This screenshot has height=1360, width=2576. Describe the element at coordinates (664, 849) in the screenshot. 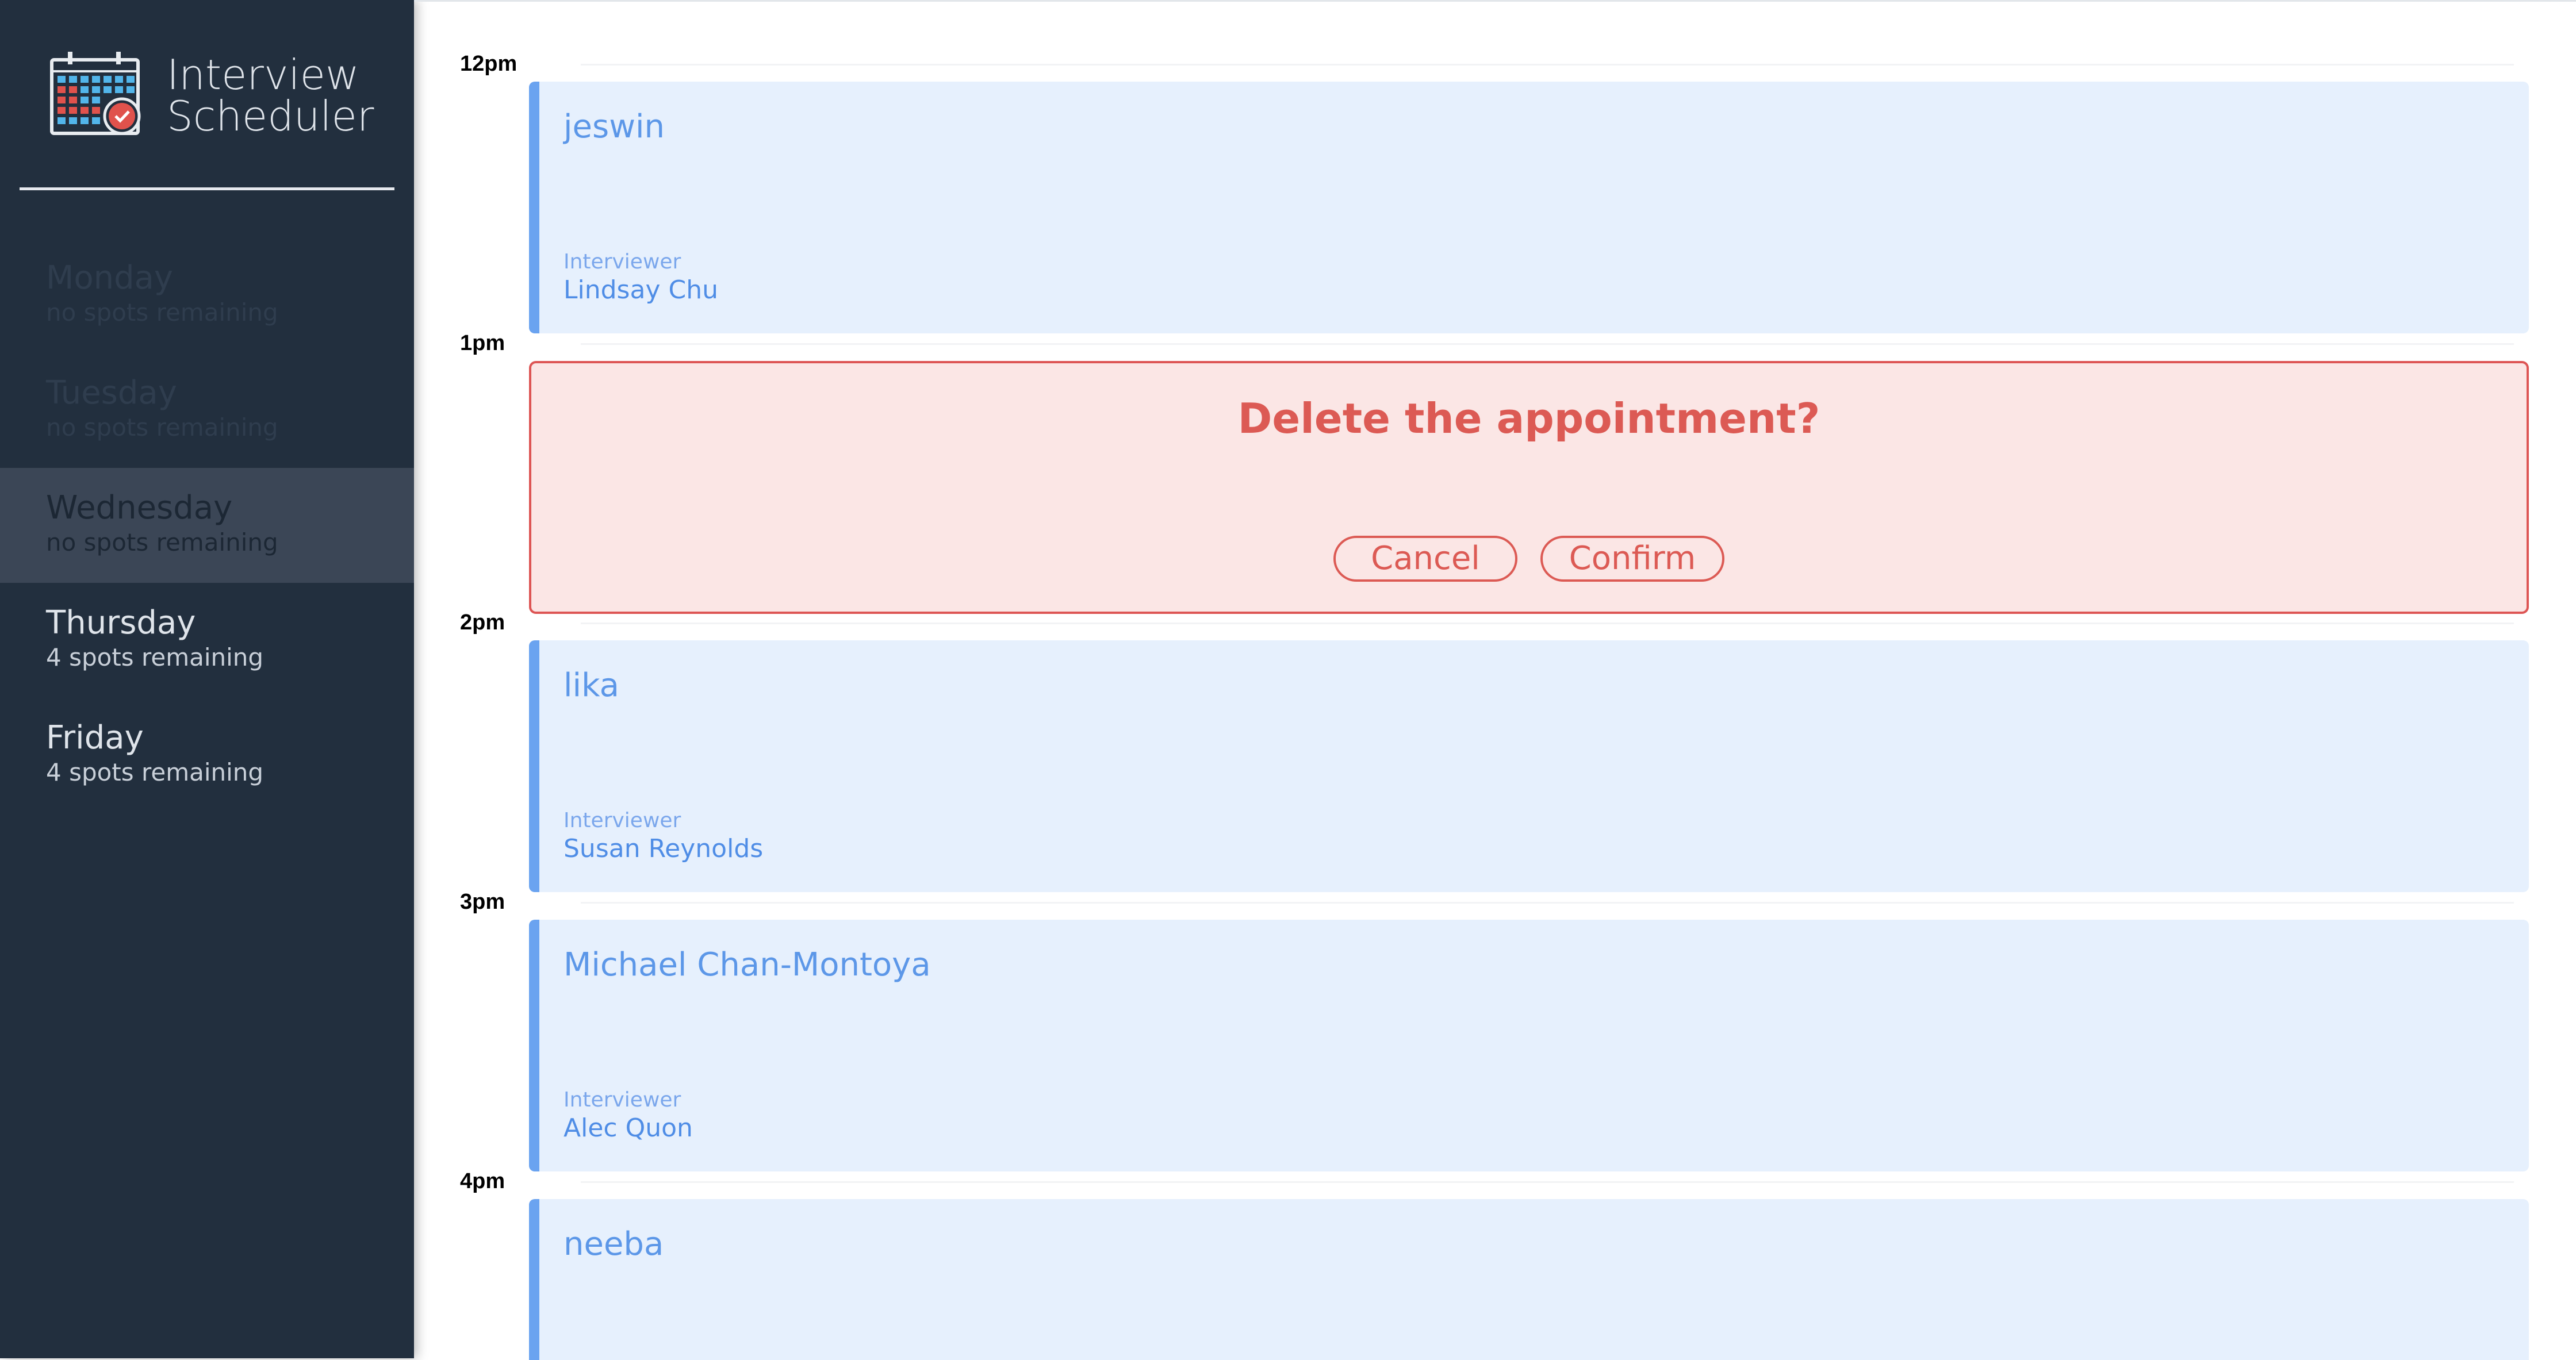

I see `interviewer-name: Susan Reynolds` at that location.